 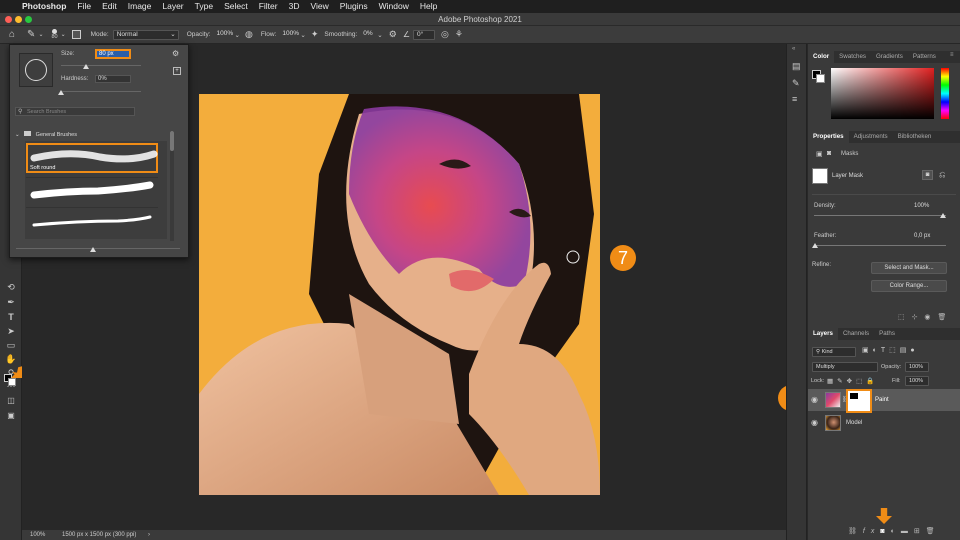 What do you see at coordinates (90, 135) in the screenshot?
I see `brush-folder-row: ⌄ General Brushes` at bounding box center [90, 135].